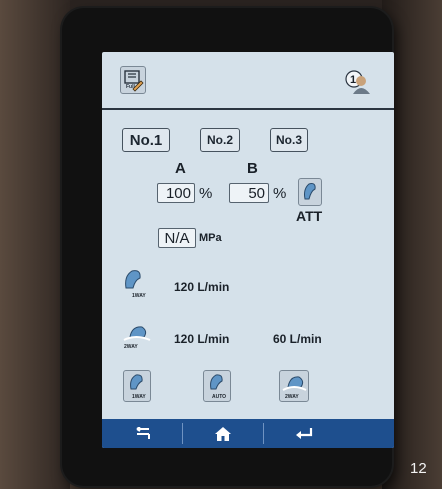 This screenshot has height=489, width=442. I want to click on mode-1way-button: 1WAY, so click(137, 386).